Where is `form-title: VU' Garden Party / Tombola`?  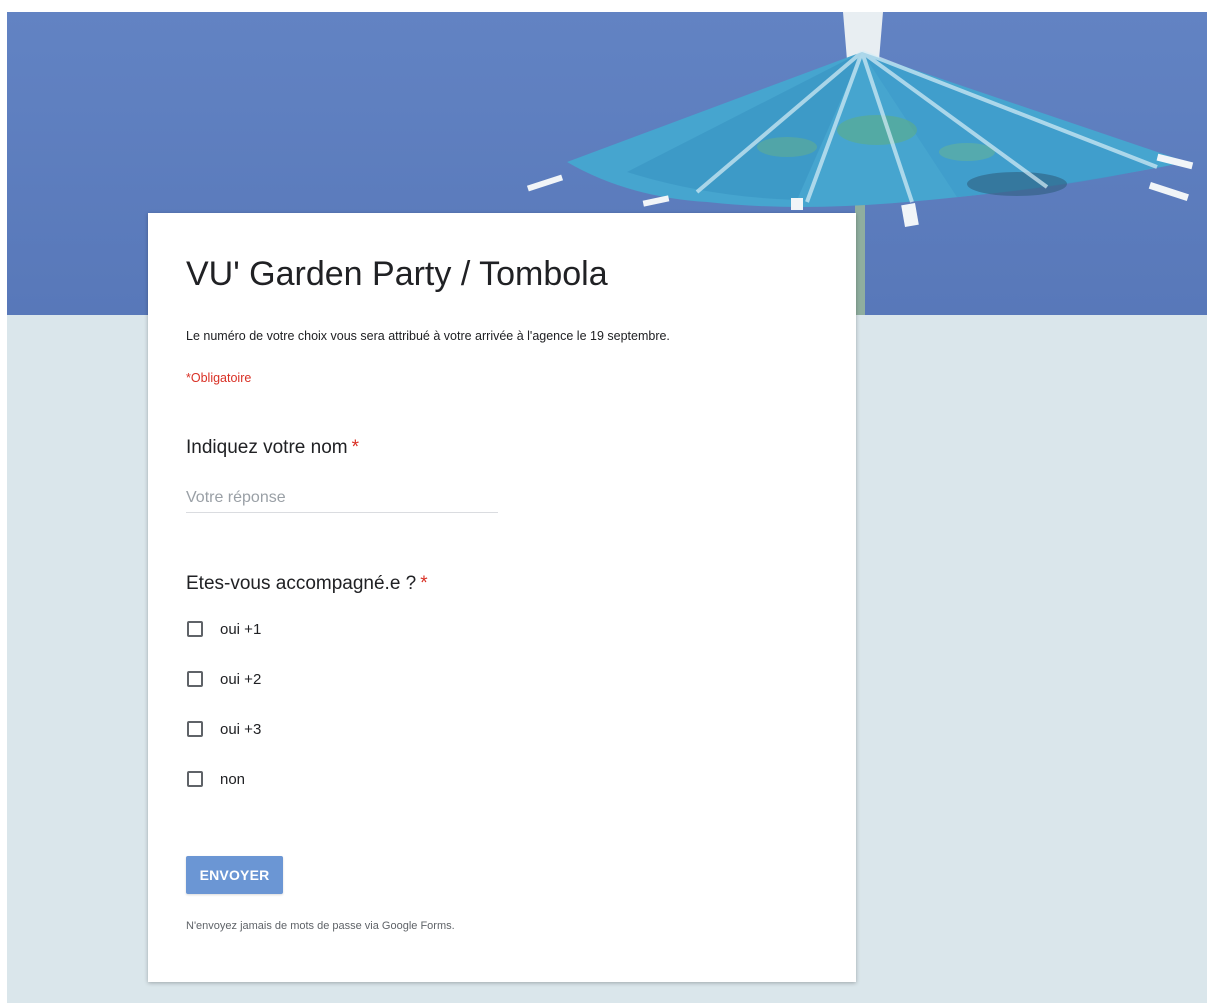 form-title: VU' Garden Party / Tombola is located at coordinates (397, 274).